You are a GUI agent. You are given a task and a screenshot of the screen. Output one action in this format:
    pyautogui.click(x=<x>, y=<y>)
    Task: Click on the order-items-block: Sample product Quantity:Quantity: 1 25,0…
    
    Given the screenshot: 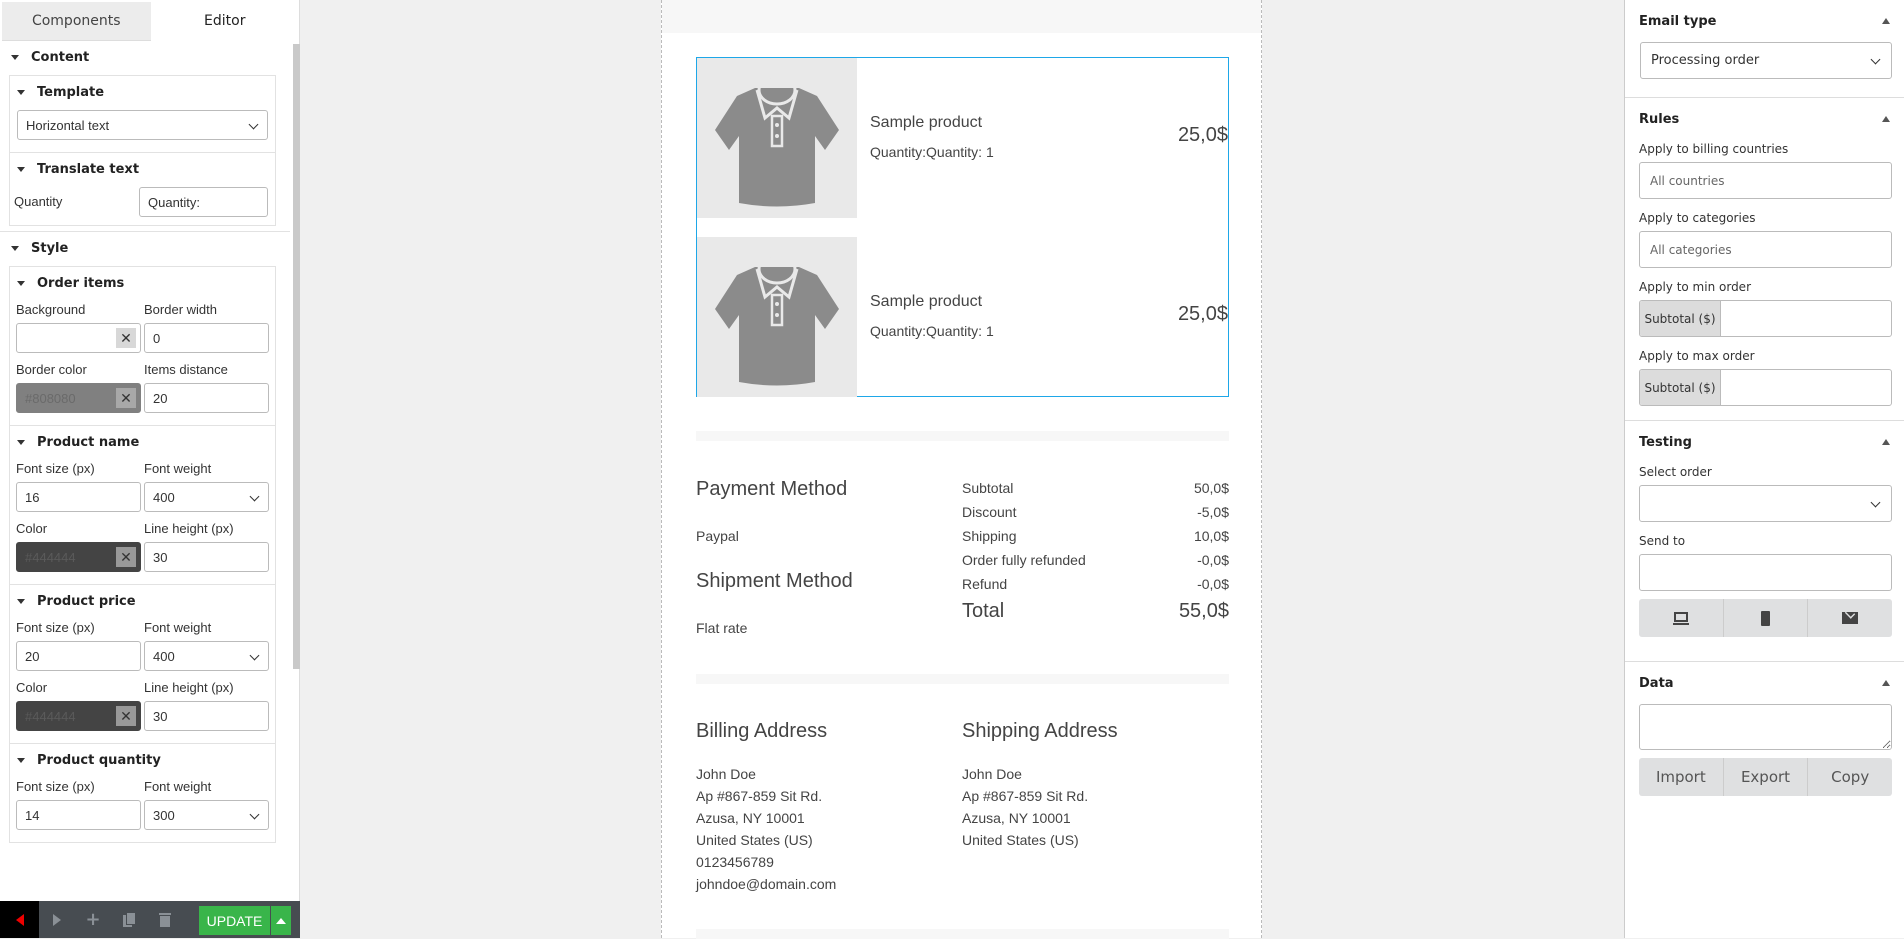 What is the action you would take?
    pyautogui.click(x=962, y=227)
    